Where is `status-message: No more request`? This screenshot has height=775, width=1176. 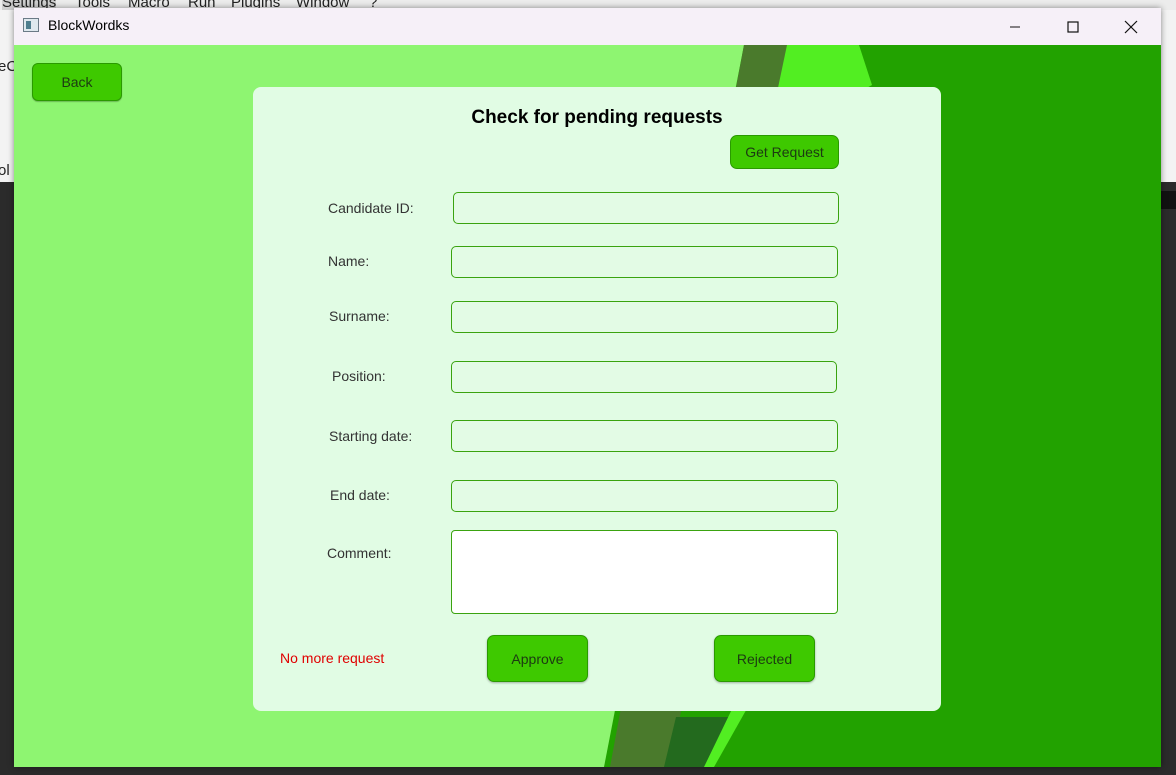
status-message: No more request is located at coordinates (332, 658).